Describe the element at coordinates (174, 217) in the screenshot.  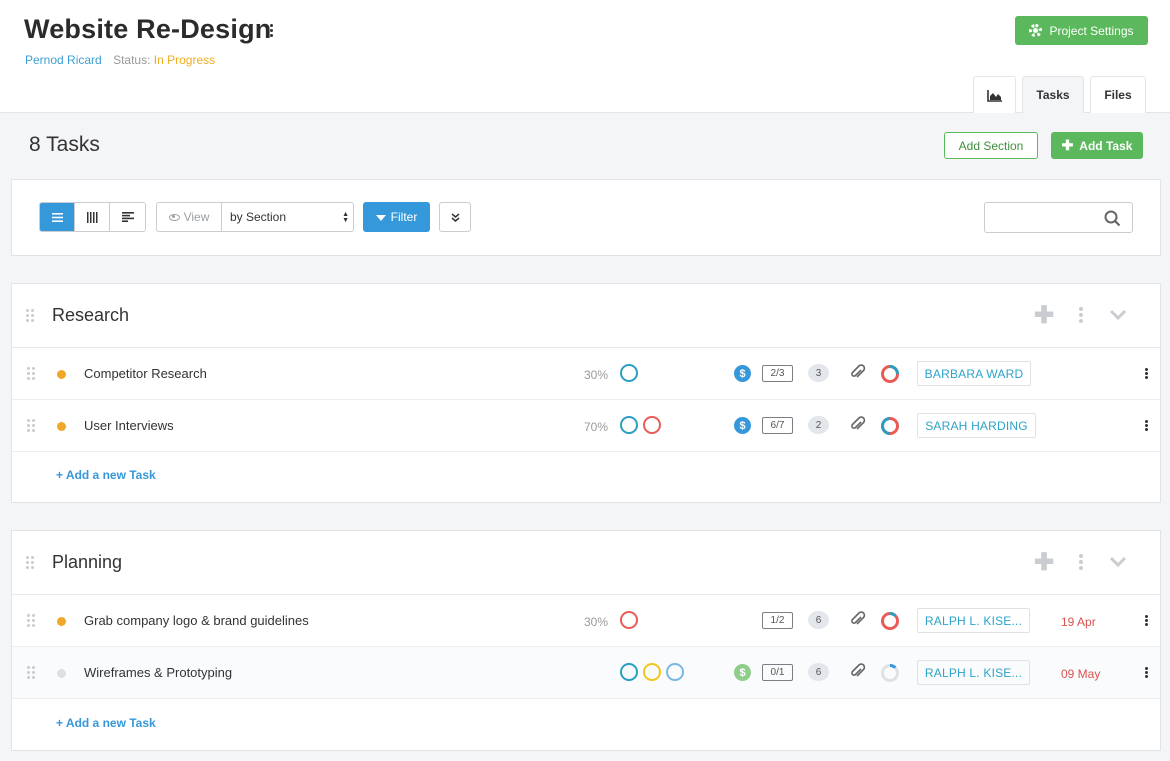
I see `eye-icon` at that location.